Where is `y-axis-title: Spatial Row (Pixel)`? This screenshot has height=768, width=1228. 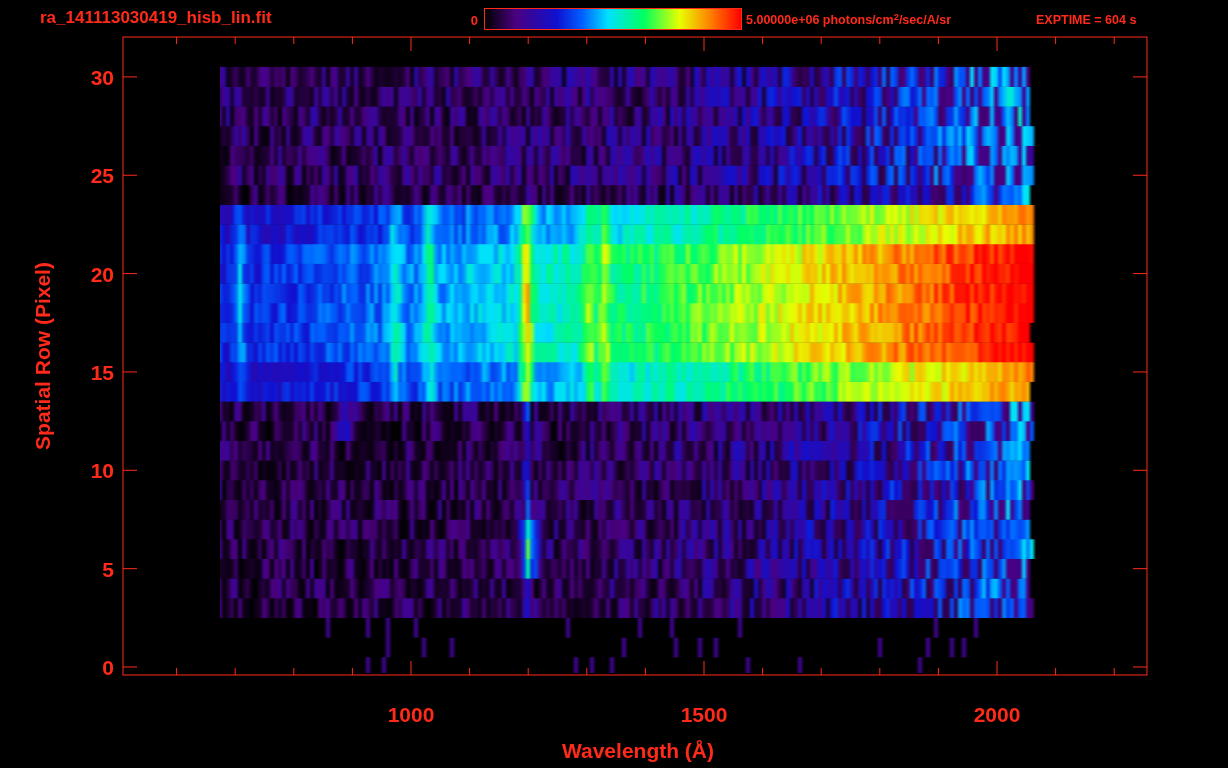
y-axis-title: Spatial Row (Pixel) is located at coordinates (42, 356).